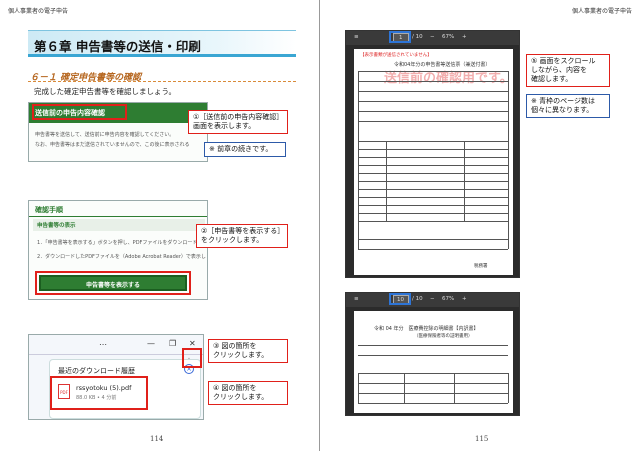 The height and width of the screenshot is (451, 640). I want to click on callout-line: 個々に異なります。, so click(562, 110).